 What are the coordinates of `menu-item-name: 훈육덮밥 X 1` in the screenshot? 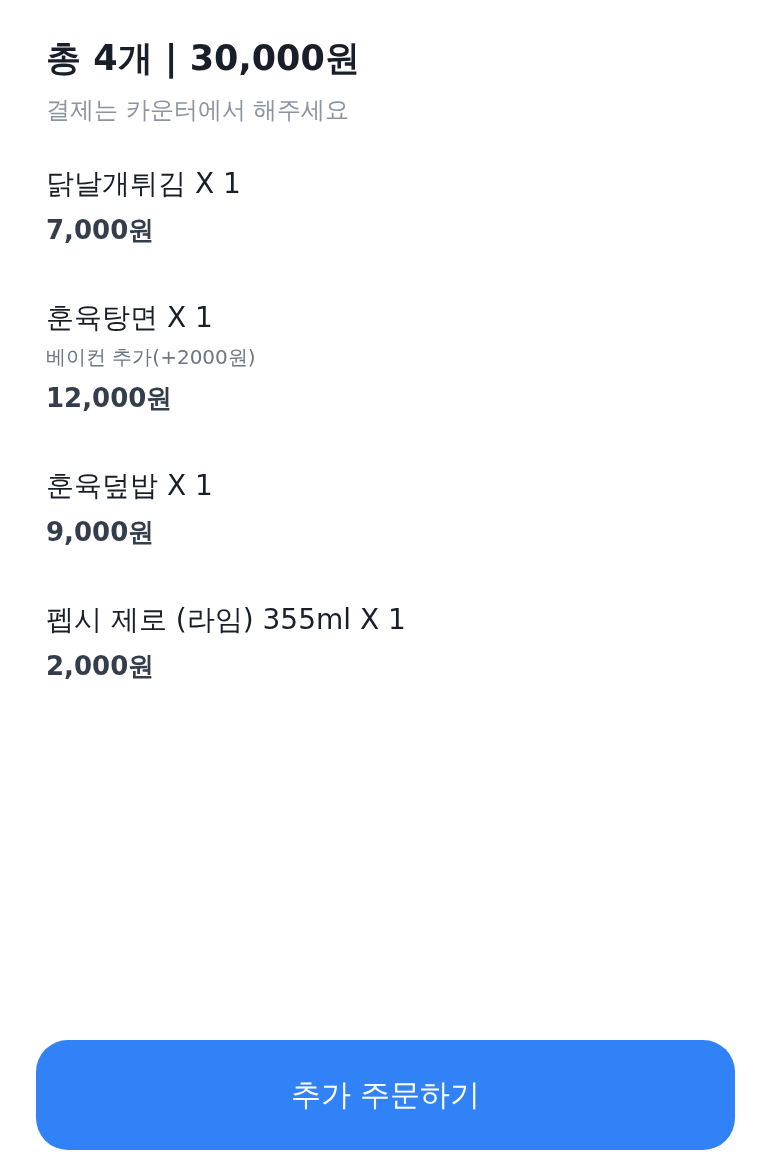 It's located at (130, 486).